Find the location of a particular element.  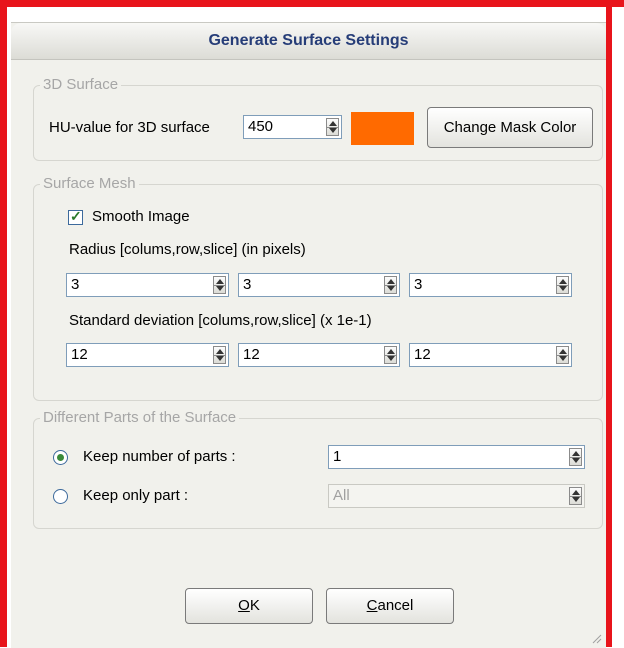

group-surface-mesh-legend: Surface Mesh is located at coordinates (89, 184).